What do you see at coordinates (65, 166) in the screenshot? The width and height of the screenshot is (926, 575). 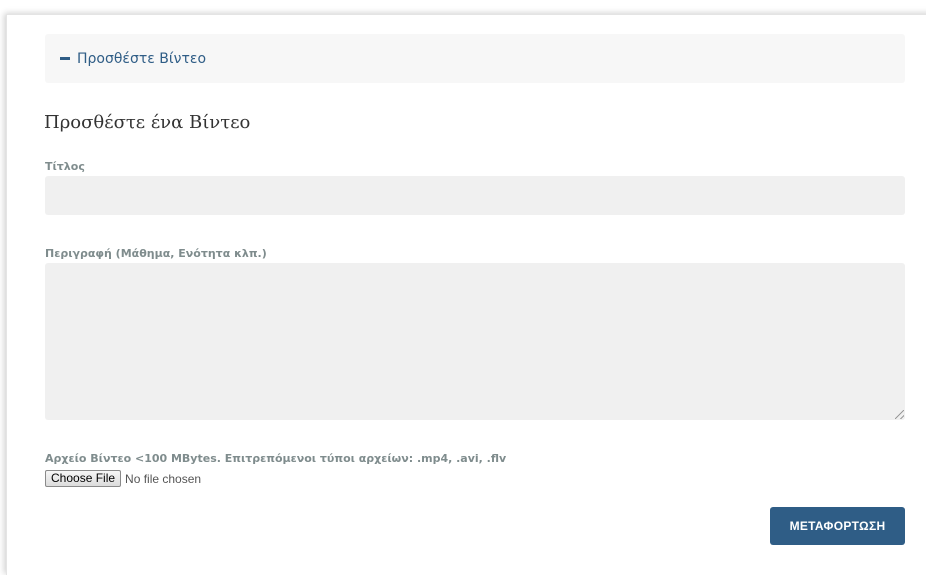 I see `title-label: Τίτλος` at bounding box center [65, 166].